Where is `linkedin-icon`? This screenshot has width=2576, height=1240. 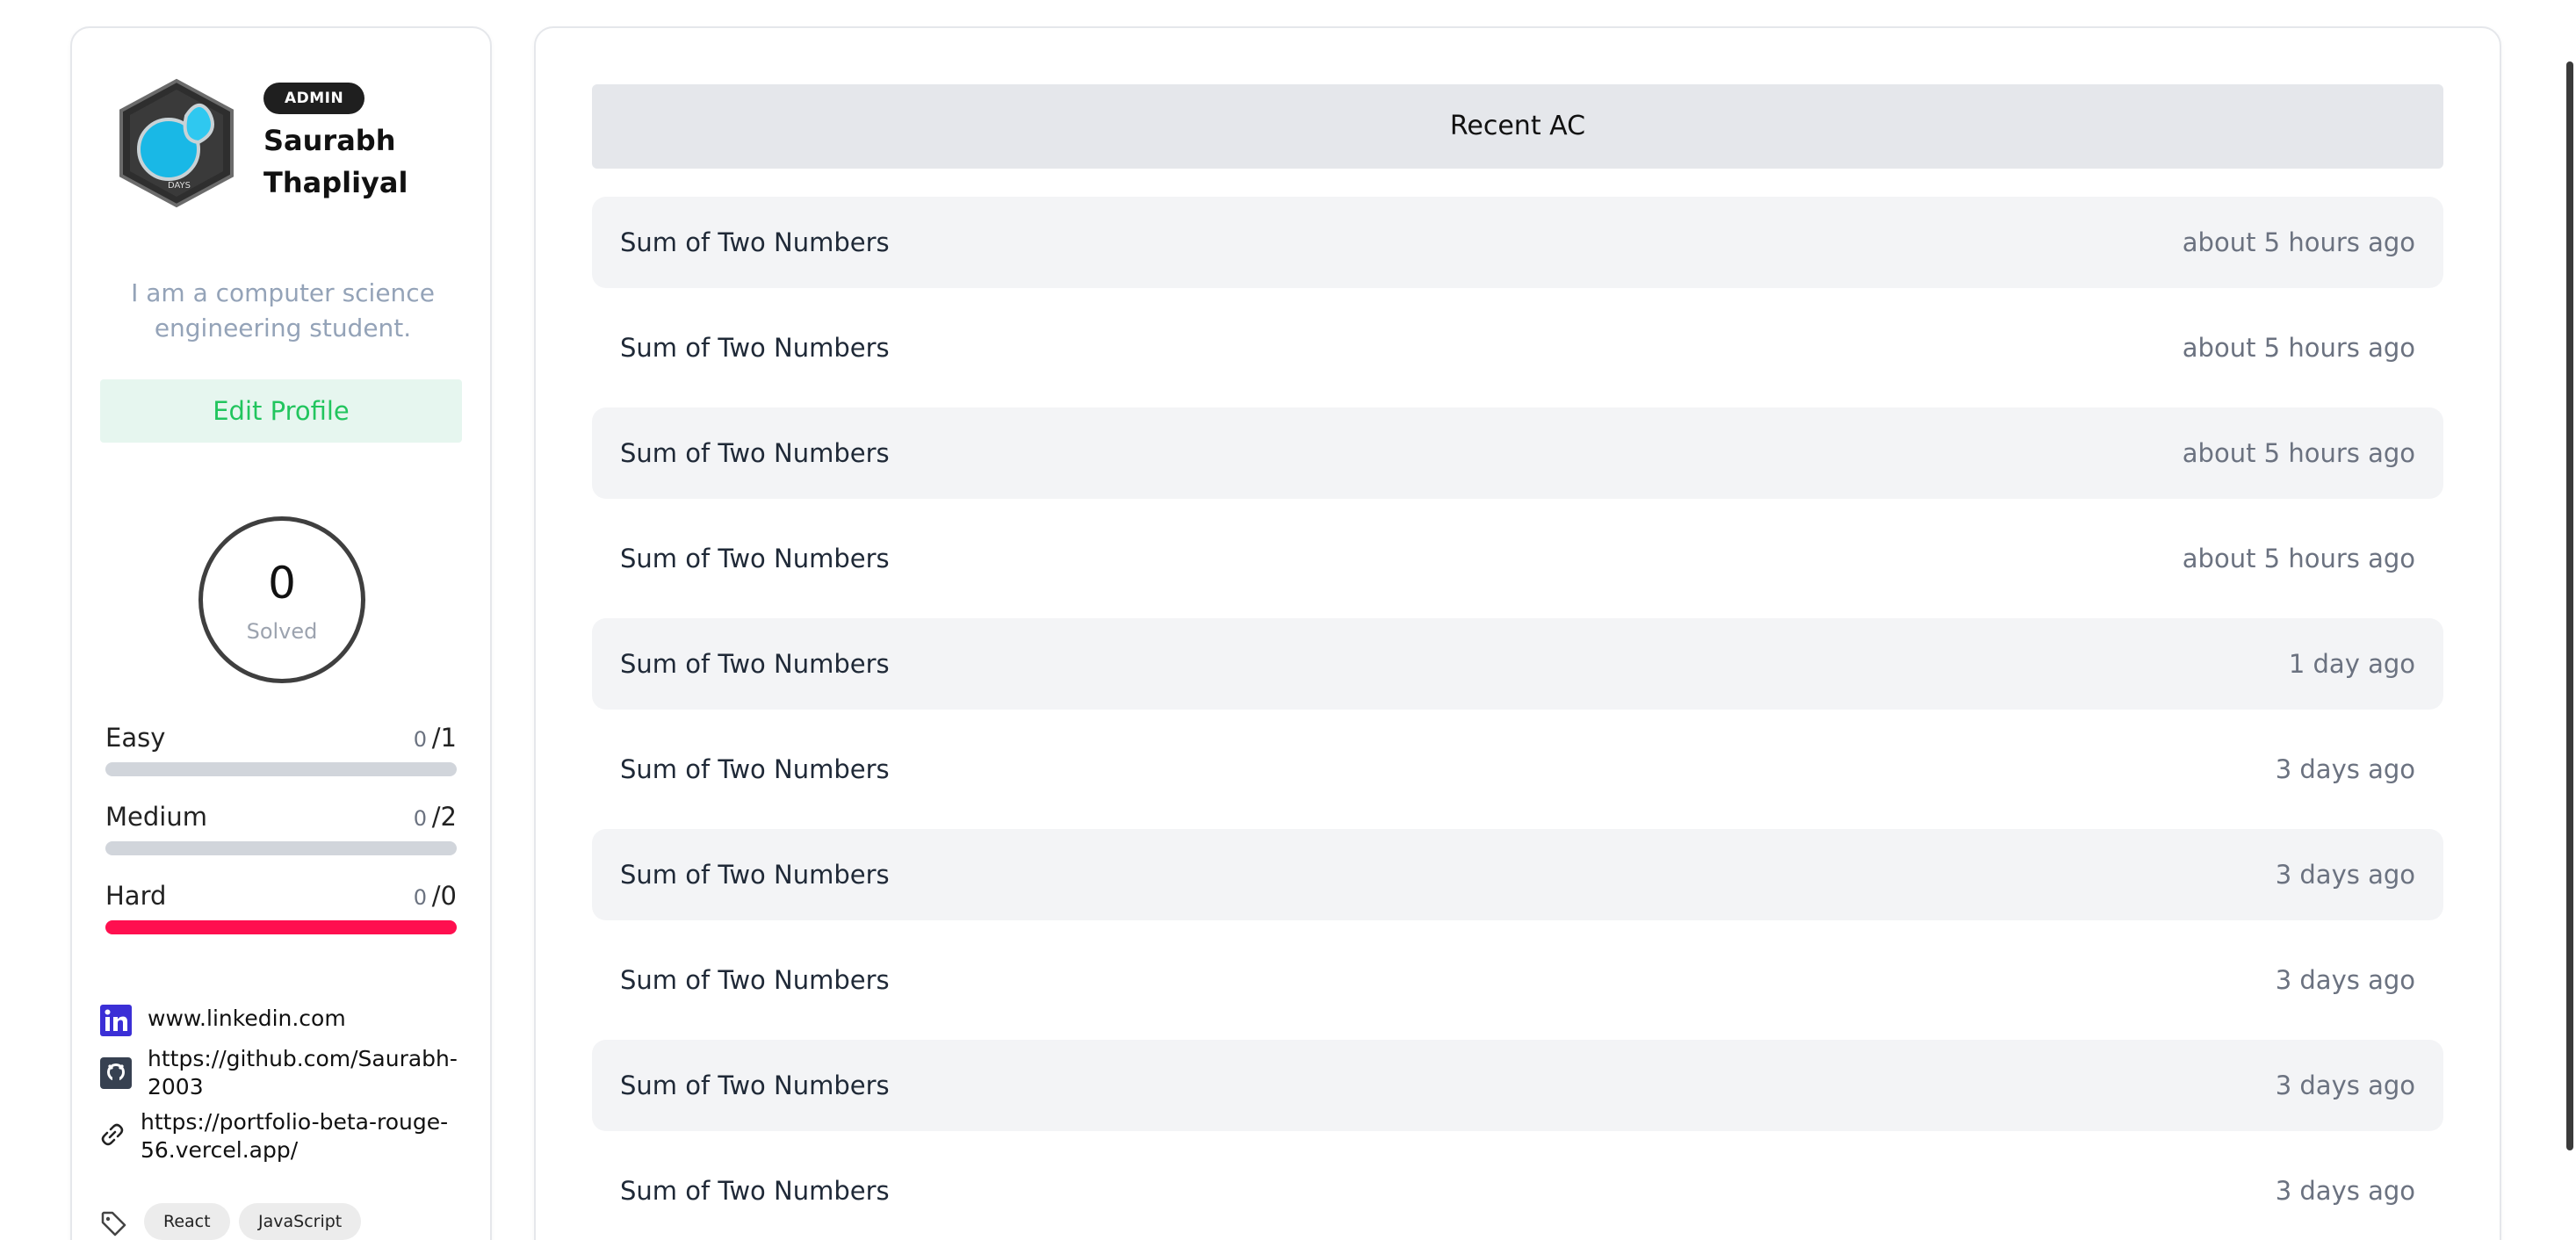 linkedin-icon is located at coordinates (116, 1020).